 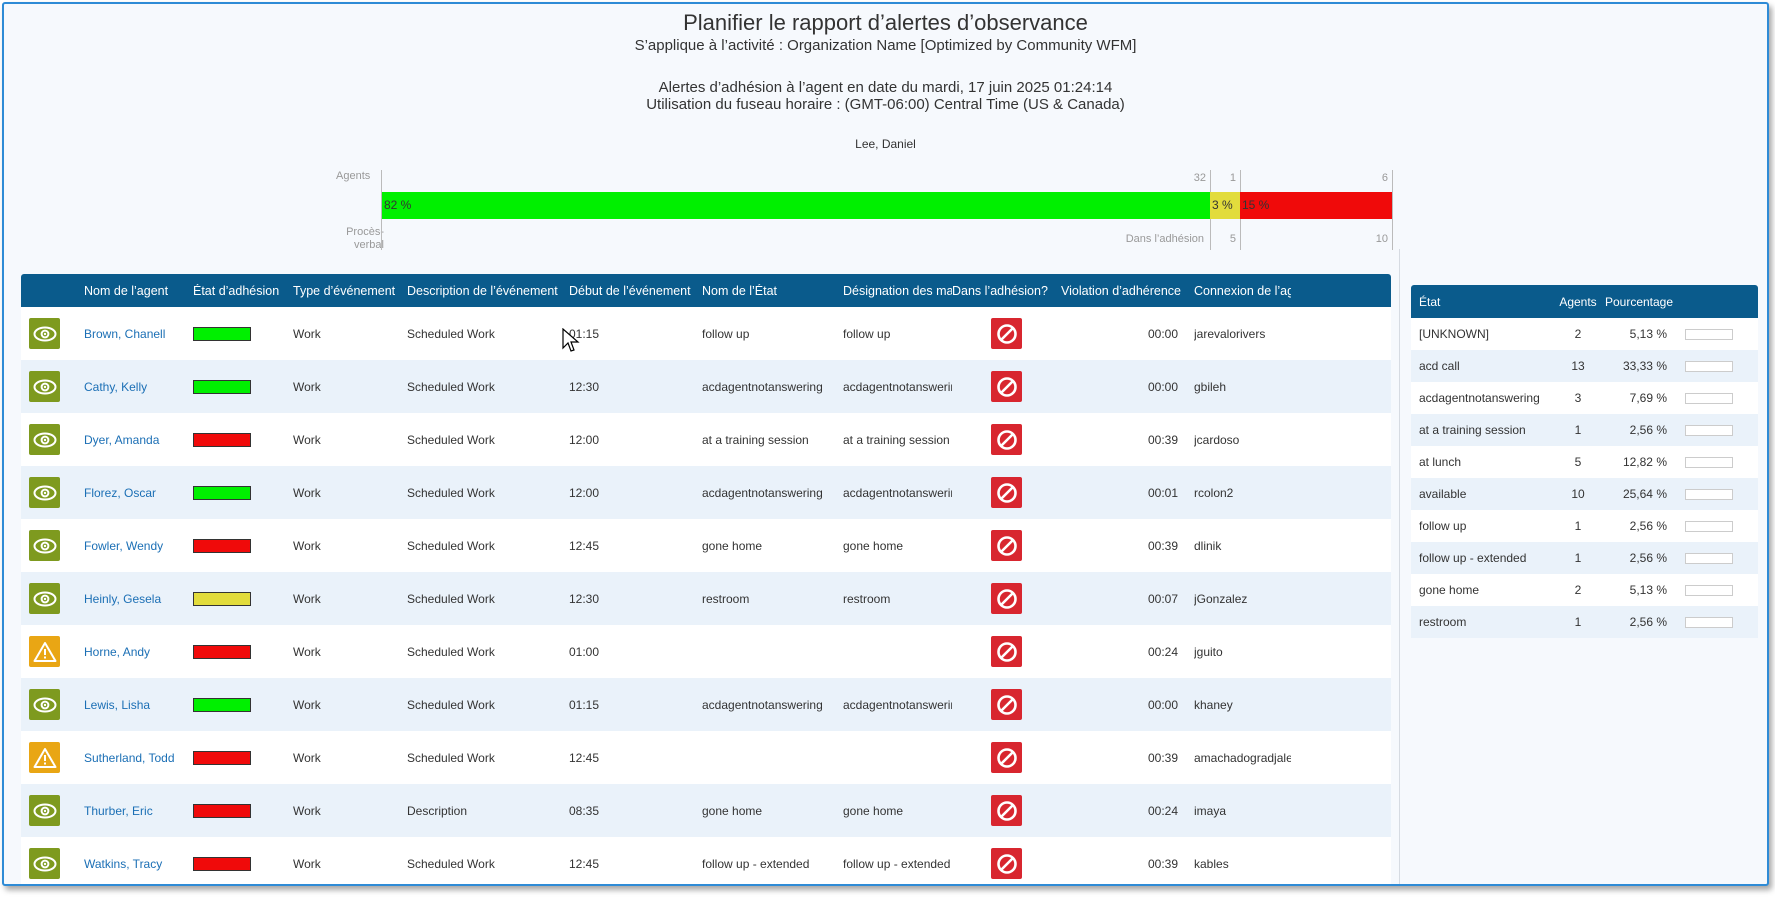 I want to click on state-name: gone home, so click(x=1449, y=590).